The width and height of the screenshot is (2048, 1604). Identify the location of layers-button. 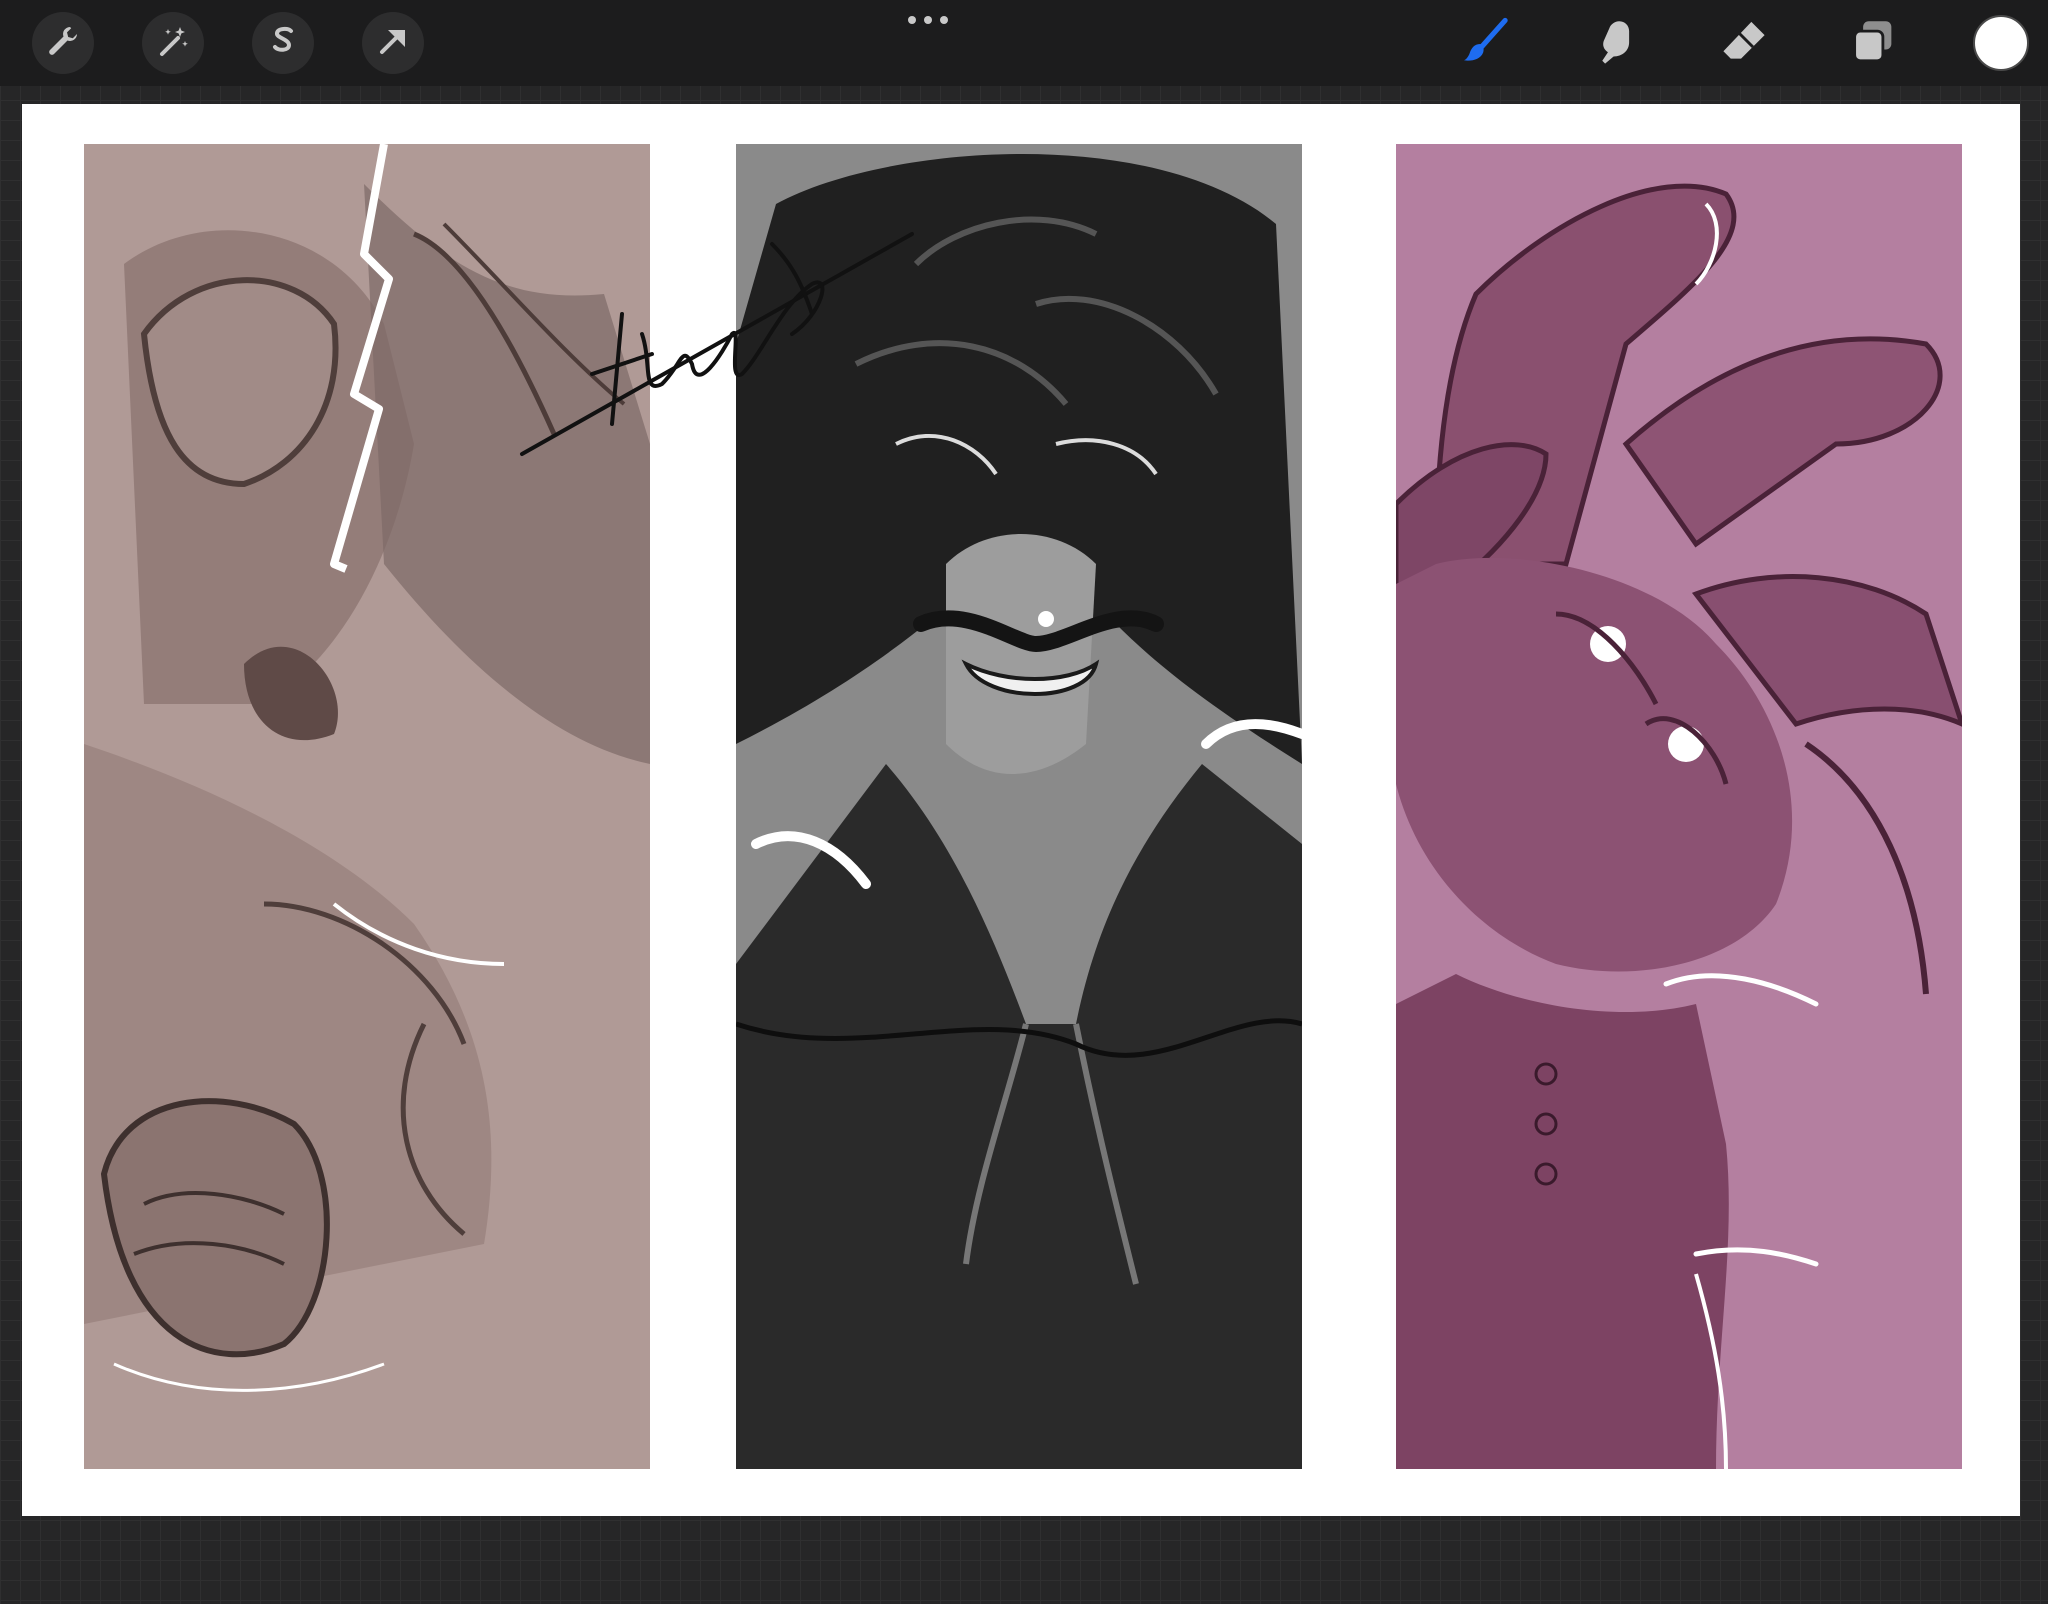
(1873, 43).